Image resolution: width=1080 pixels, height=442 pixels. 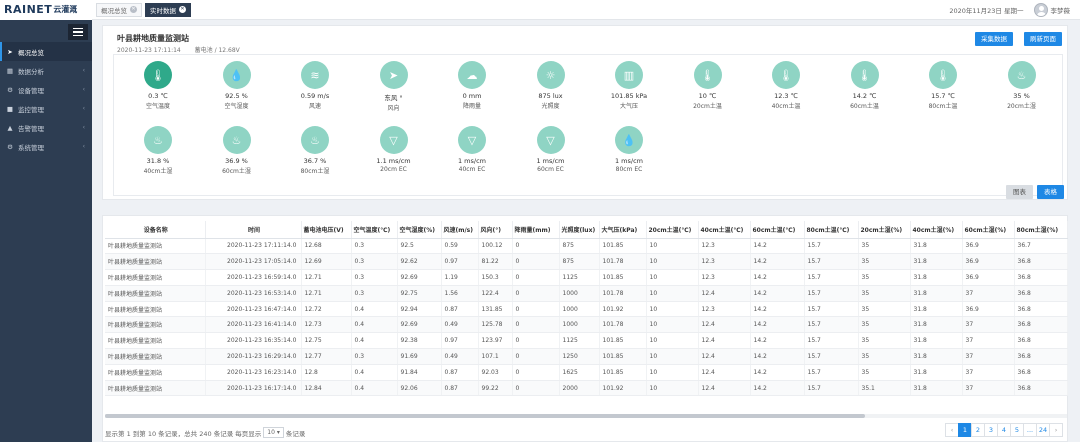 What do you see at coordinates (1043, 430) in the screenshot?
I see `page-button: 24` at bounding box center [1043, 430].